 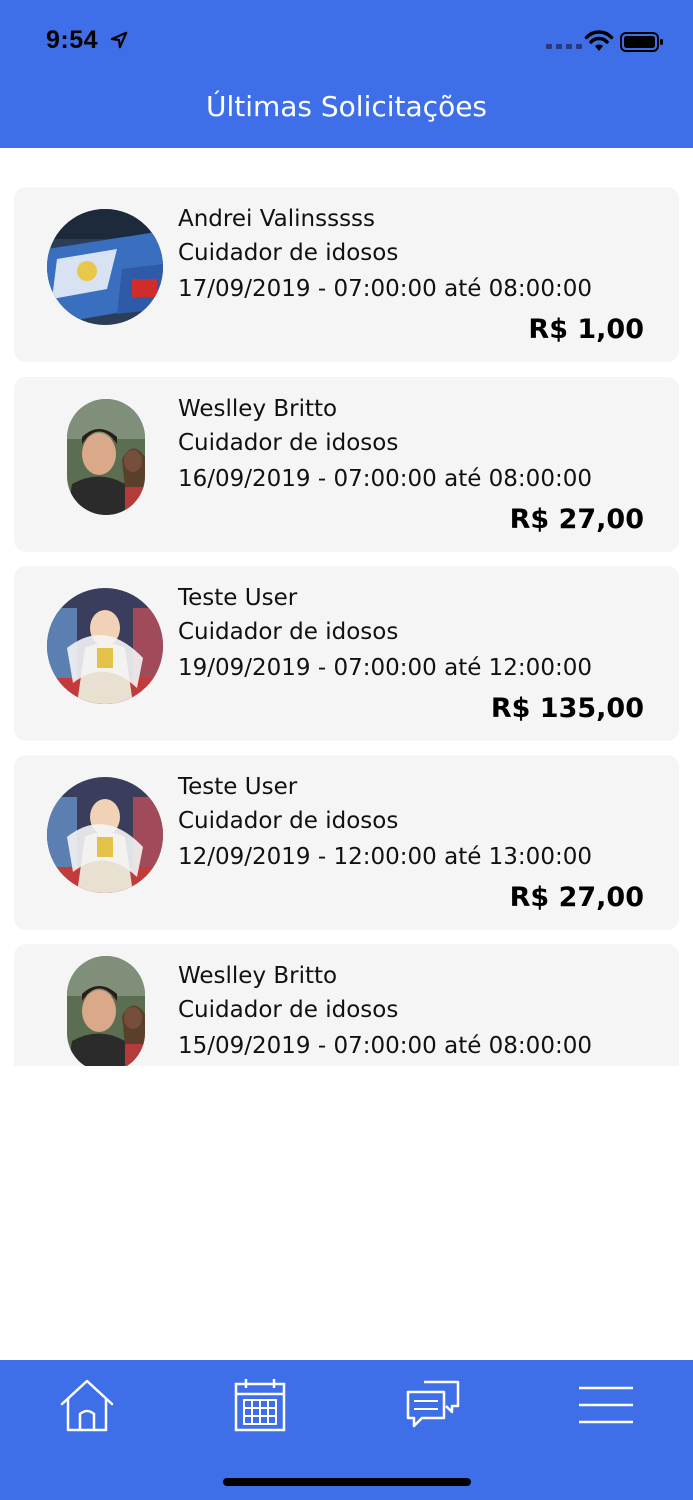 I want to click on request-date: 12/09/2019 - 12:00:00 até 13:00:00, so click(x=385, y=857).